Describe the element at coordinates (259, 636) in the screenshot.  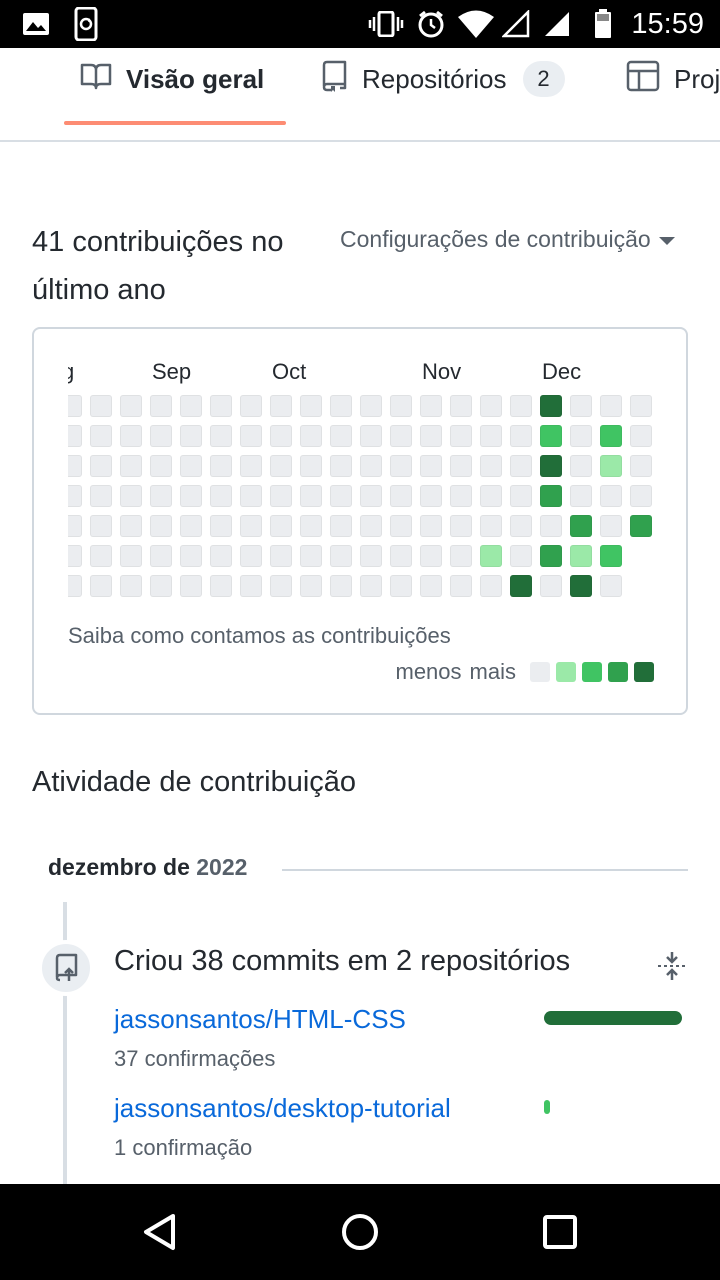
I see `learn-how-contributions-link: Saiba como contamos as contribuições` at that location.